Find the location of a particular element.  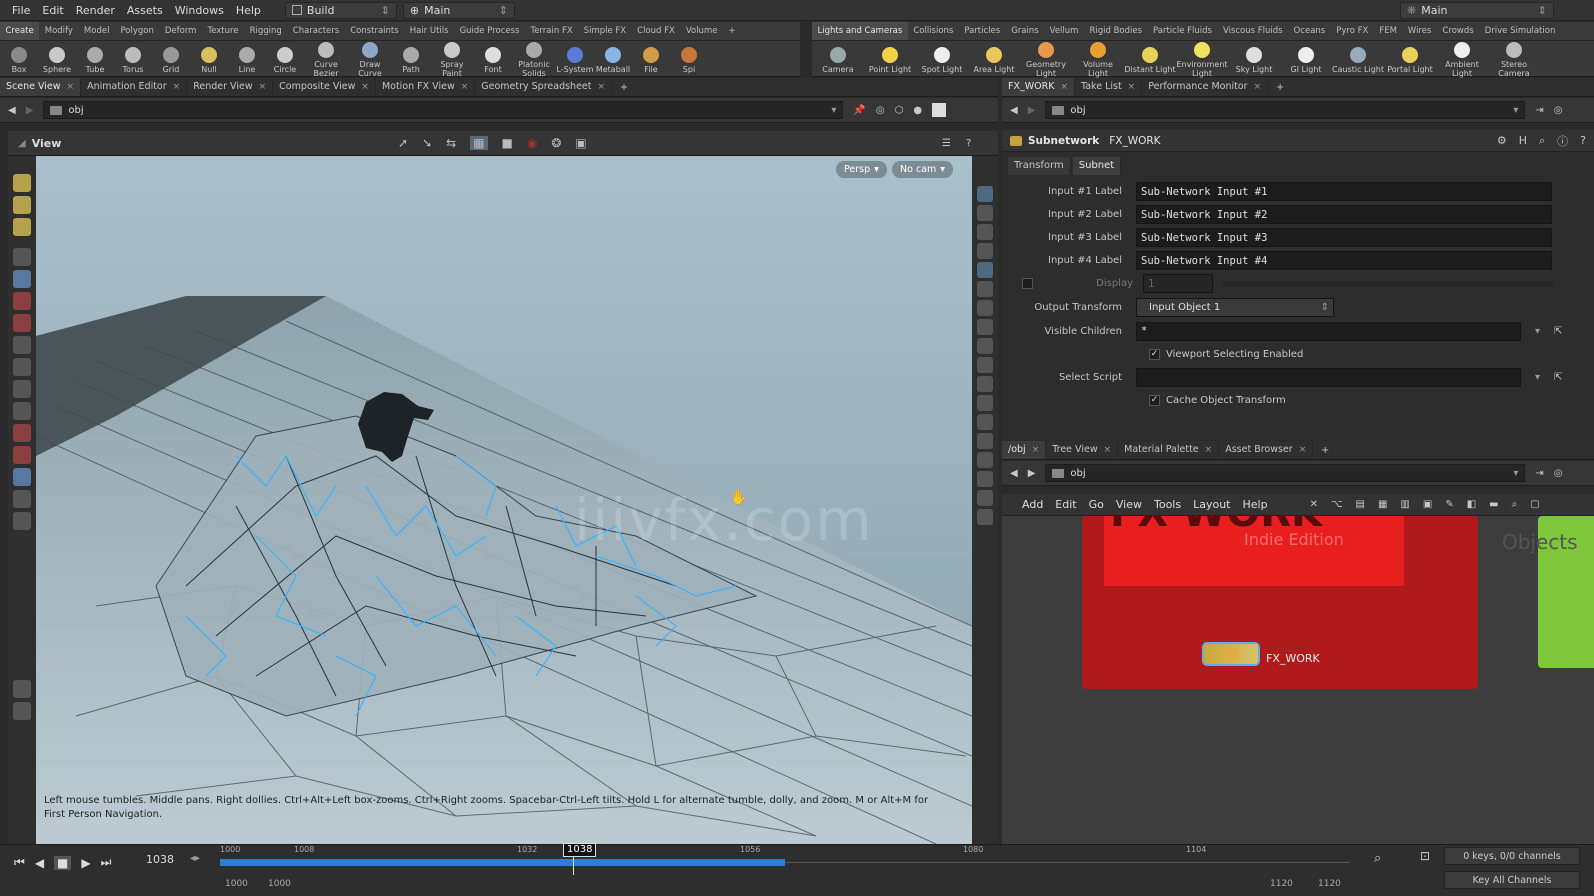

tool-ambient-light: Ambient Light is located at coordinates (1462, 58).